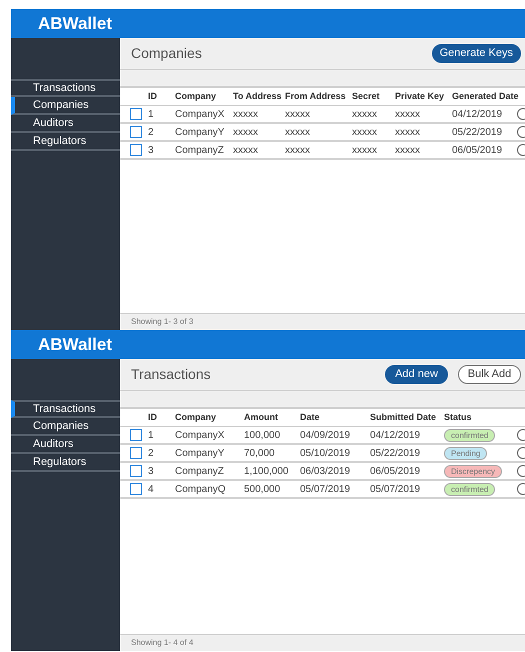 Image resolution: width=525 pixels, height=652 pixels. I want to click on column-header: From Address, so click(315, 95).